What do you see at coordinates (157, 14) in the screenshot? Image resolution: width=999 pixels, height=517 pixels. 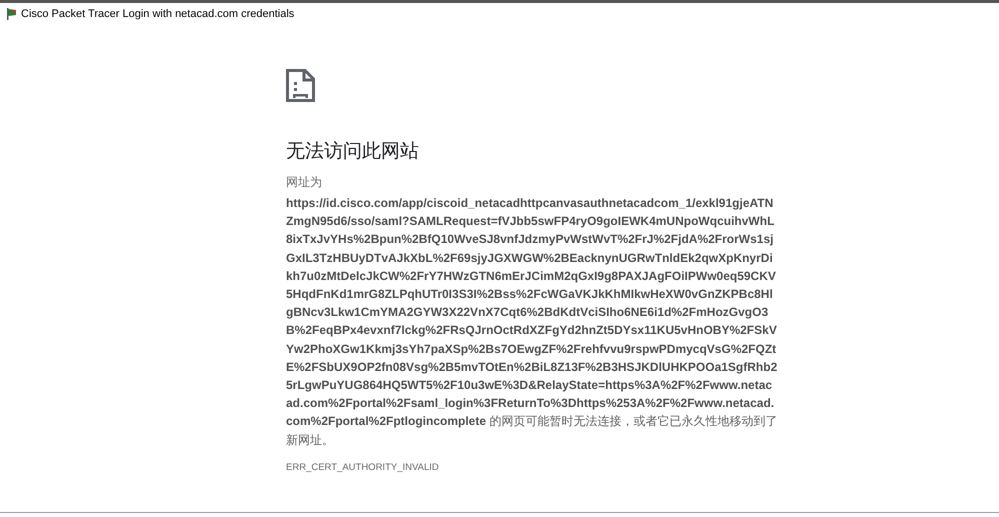 I see `window-title: Cisco Packet Tracer Login with netacad.com credentials` at bounding box center [157, 14].